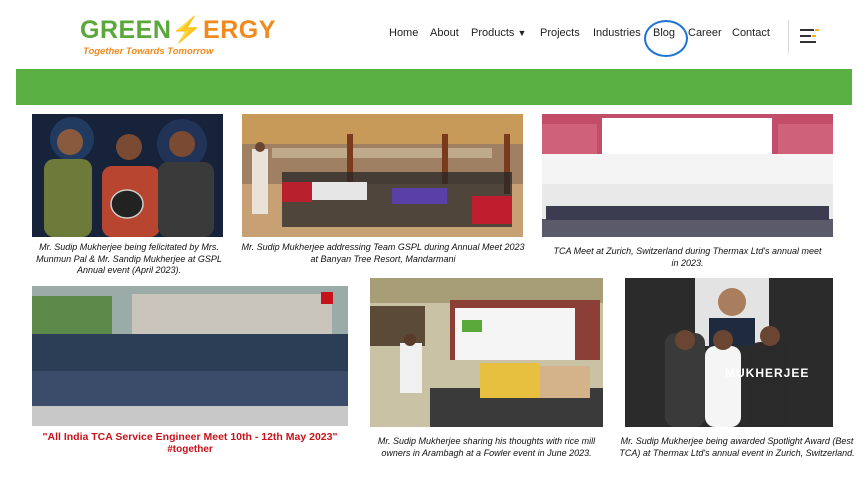 The image size is (866, 481). I want to click on photo-felicitation, so click(127, 175).